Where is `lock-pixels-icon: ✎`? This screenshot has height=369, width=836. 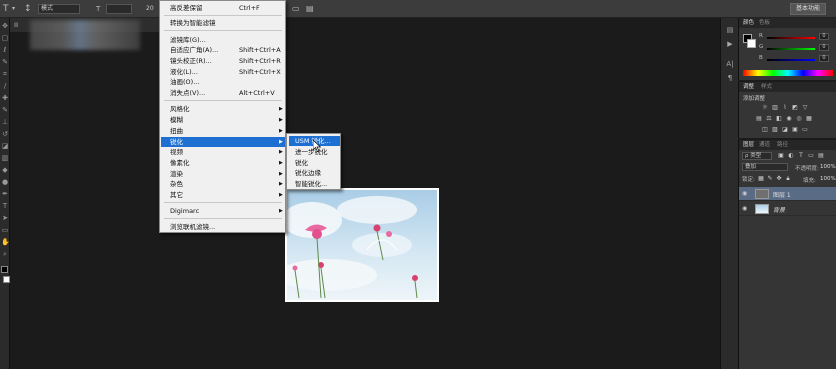
lock-pixels-icon: ✎ is located at coordinates (770, 178).